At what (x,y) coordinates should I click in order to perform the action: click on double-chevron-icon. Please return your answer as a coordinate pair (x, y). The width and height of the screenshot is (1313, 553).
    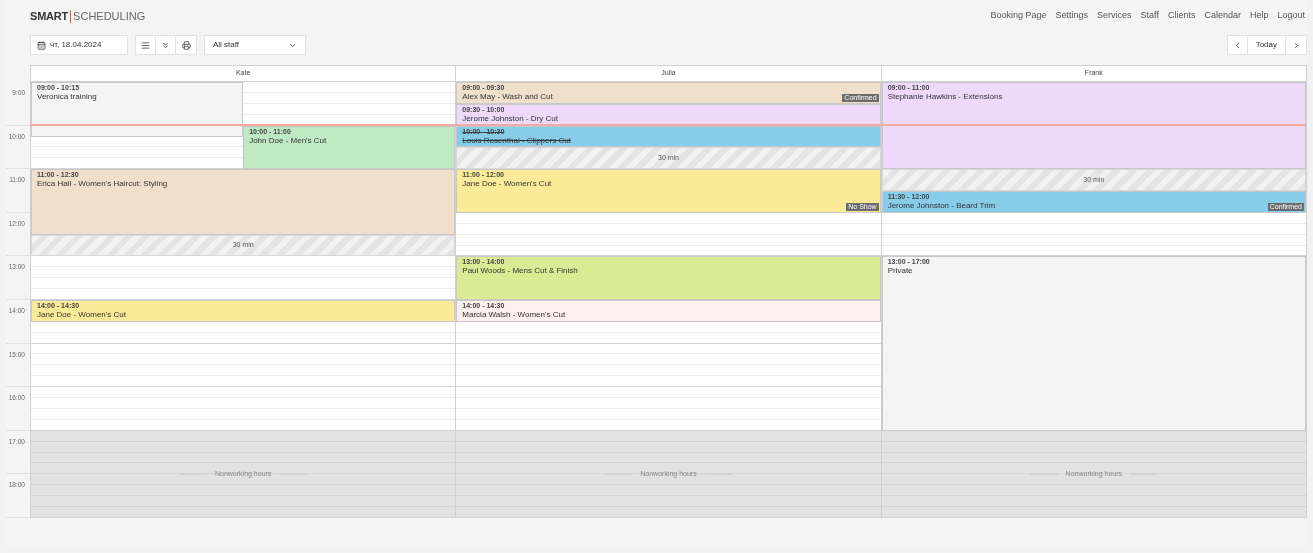
    Looking at the image, I should click on (165, 45).